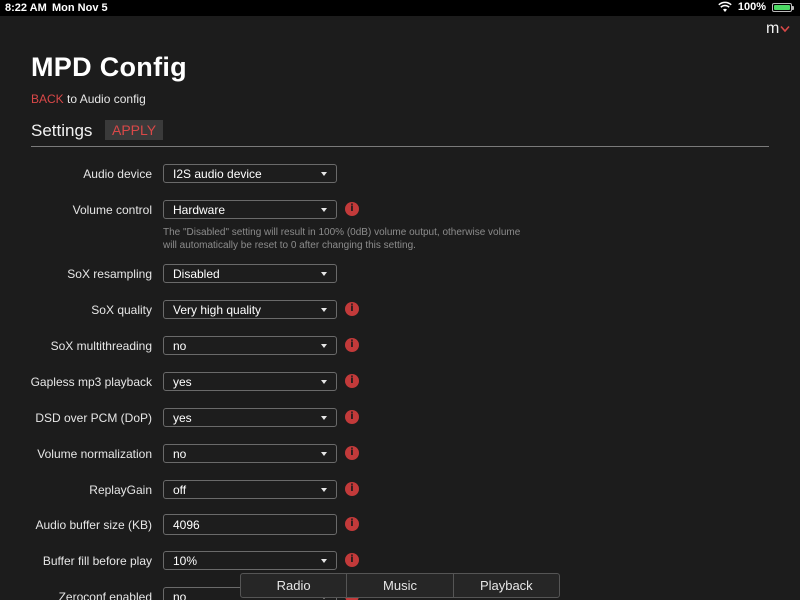 The image size is (800, 600). I want to click on dsd-over-pcm-dop-select: yes, so click(250, 417).